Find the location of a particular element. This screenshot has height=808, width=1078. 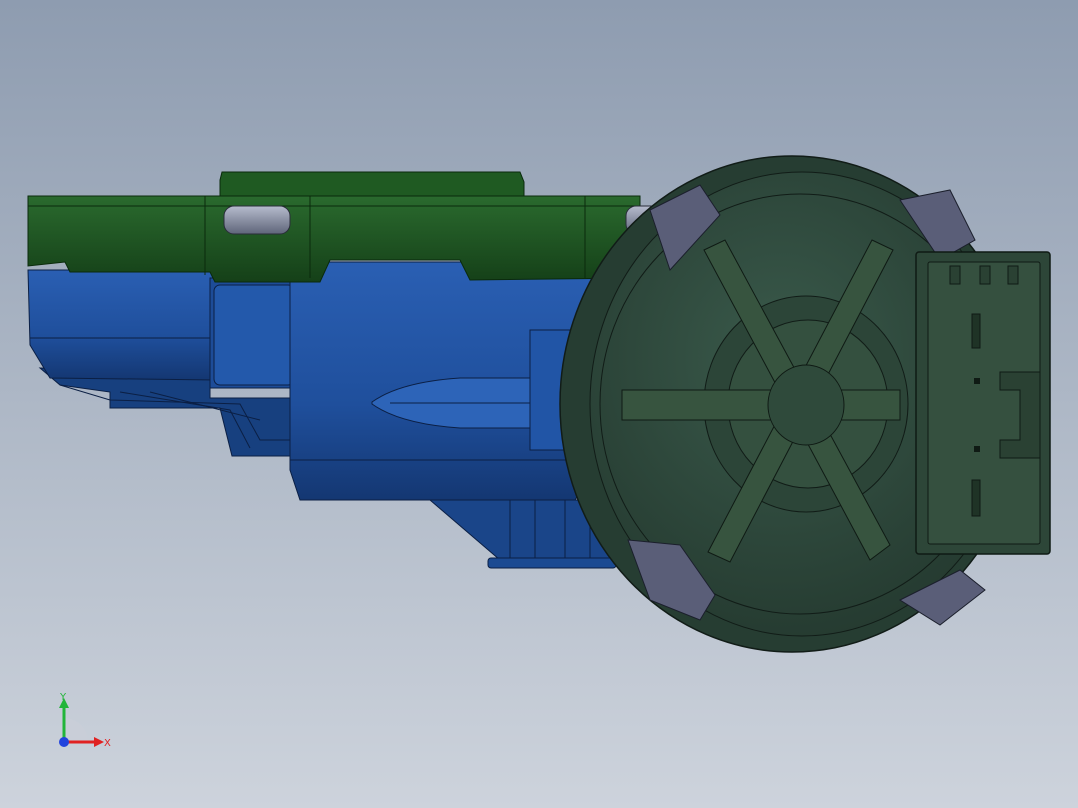

x-axis-label: X is located at coordinates (107, 743).